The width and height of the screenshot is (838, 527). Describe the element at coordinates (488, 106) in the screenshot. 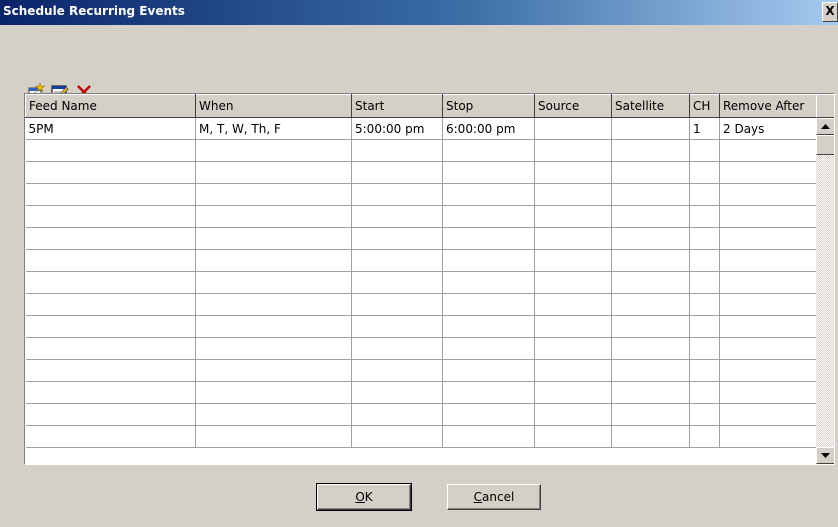

I see `column-header-stop: Stop` at that location.